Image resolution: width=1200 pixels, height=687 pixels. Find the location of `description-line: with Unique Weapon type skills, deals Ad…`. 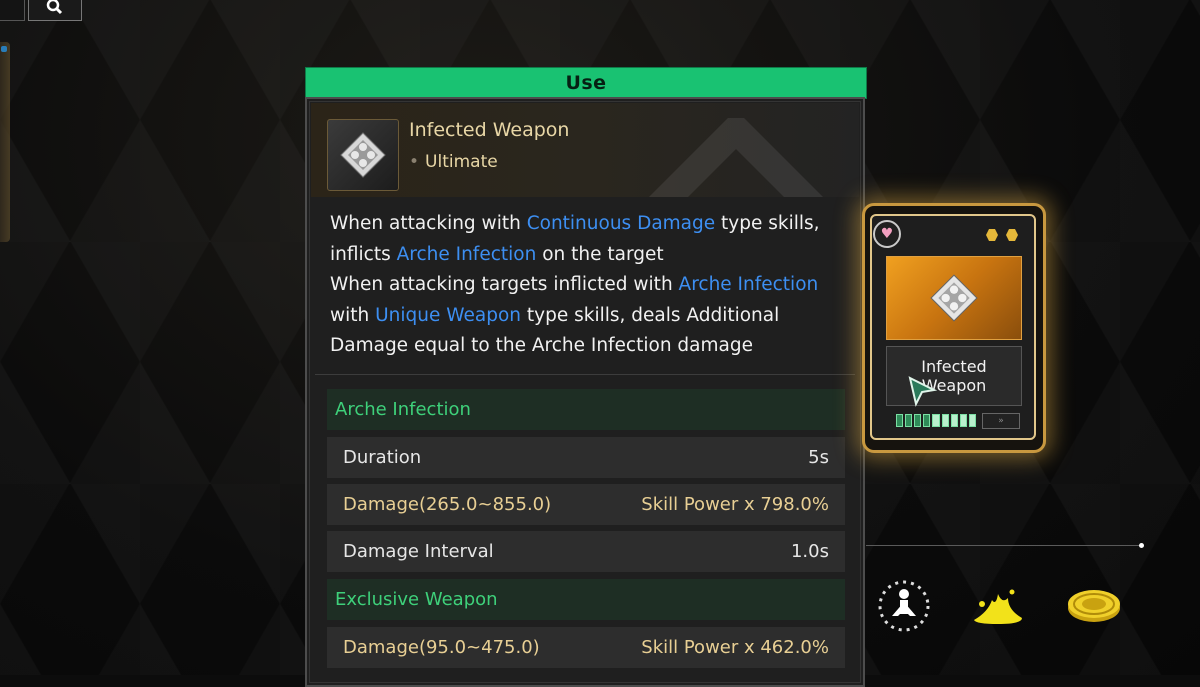

description-line: with Unique Weapon type skills, deals Ad… is located at coordinates (590, 316).